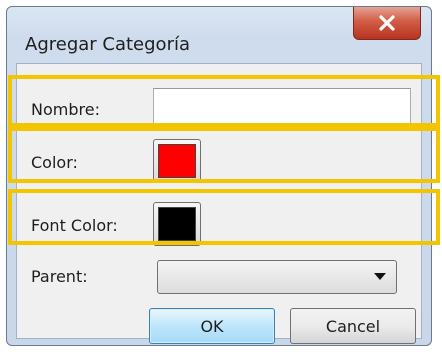  I want to click on close-icon, so click(387, 22).